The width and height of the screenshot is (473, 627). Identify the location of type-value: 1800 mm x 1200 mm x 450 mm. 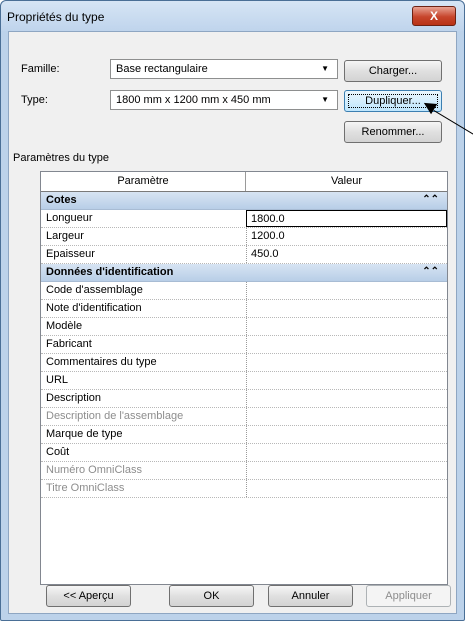
(193, 100).